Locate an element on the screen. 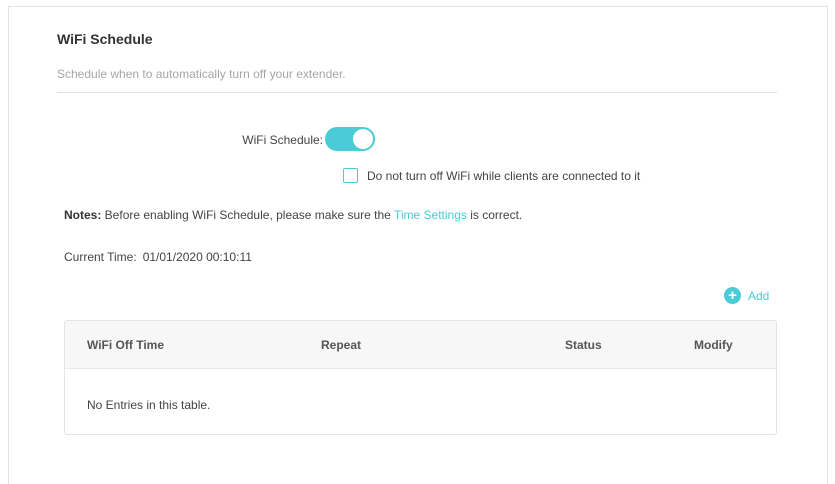 The width and height of the screenshot is (835, 484). add-label: Add is located at coordinates (759, 295).